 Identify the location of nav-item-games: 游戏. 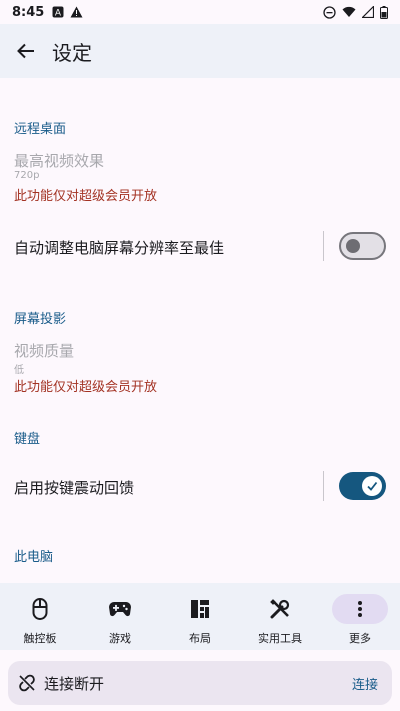
(120, 616).